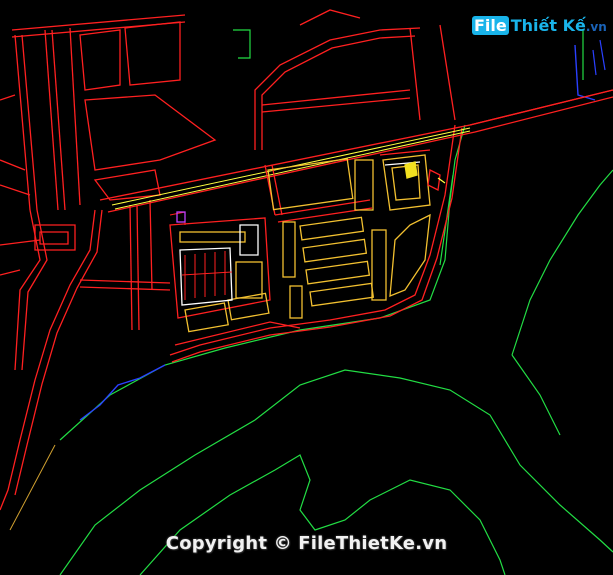 This screenshot has width=613, height=575. Describe the element at coordinates (411, 170) in the screenshot. I see `yellow-feature` at that location.